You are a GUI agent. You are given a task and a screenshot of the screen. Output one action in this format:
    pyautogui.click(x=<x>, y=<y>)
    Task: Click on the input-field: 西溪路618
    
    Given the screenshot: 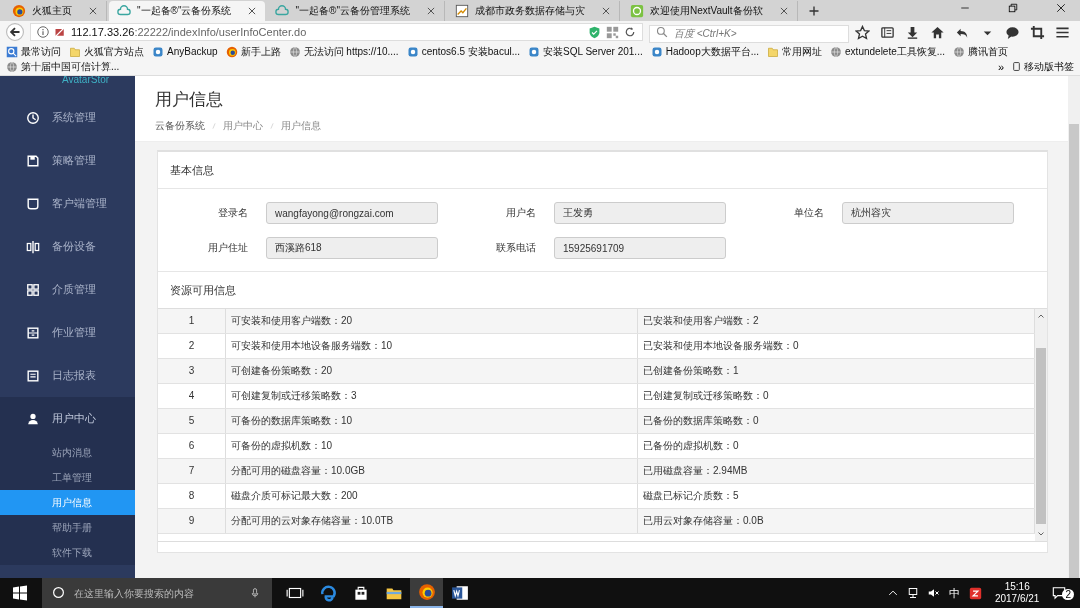 What is the action you would take?
    pyautogui.click(x=352, y=248)
    